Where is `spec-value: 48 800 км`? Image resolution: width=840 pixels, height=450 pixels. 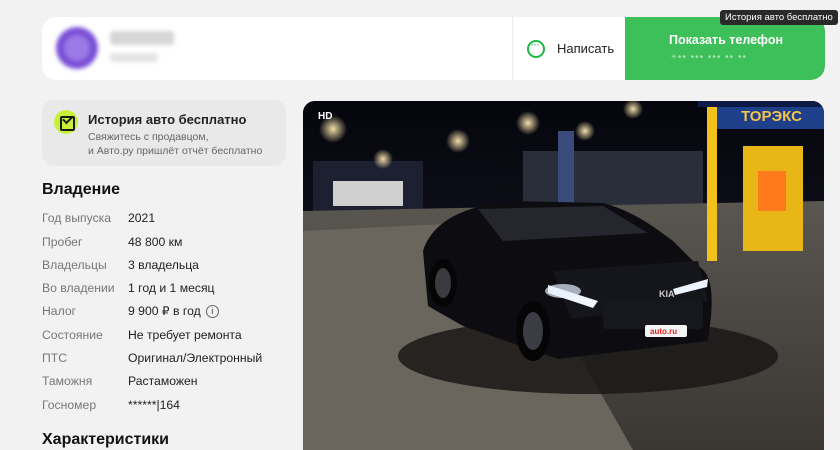
spec-value: 48 800 км is located at coordinates (155, 242).